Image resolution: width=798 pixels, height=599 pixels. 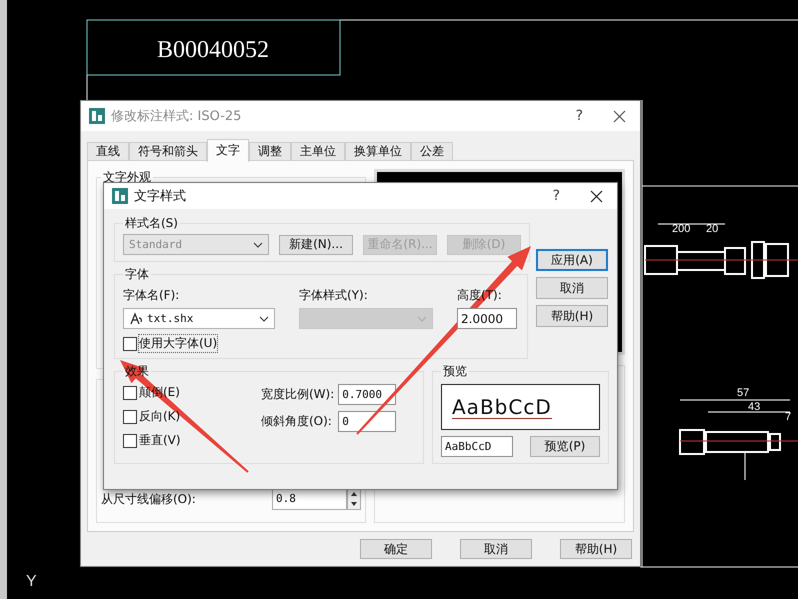 I want to click on dimension-text: 20, so click(x=712, y=229).